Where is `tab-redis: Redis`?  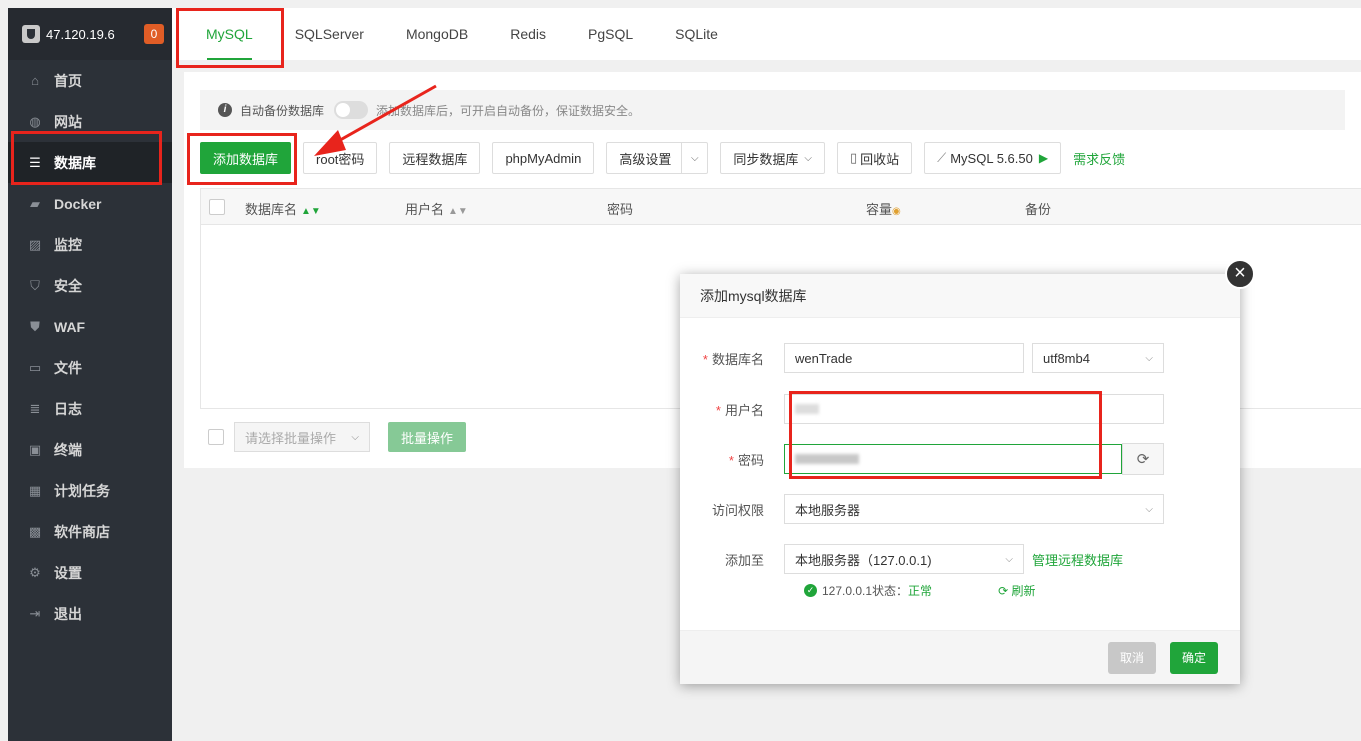 tab-redis: Redis is located at coordinates (528, 34).